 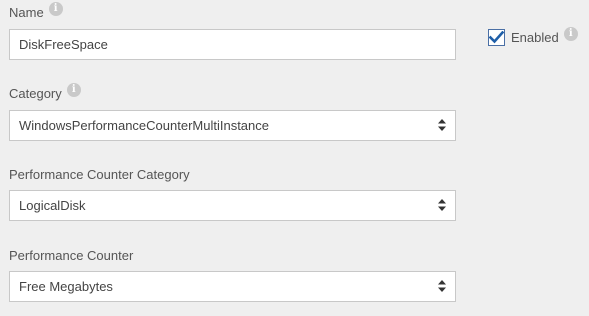 I want to click on perf-counter-label: Performance Counter, so click(x=71, y=255).